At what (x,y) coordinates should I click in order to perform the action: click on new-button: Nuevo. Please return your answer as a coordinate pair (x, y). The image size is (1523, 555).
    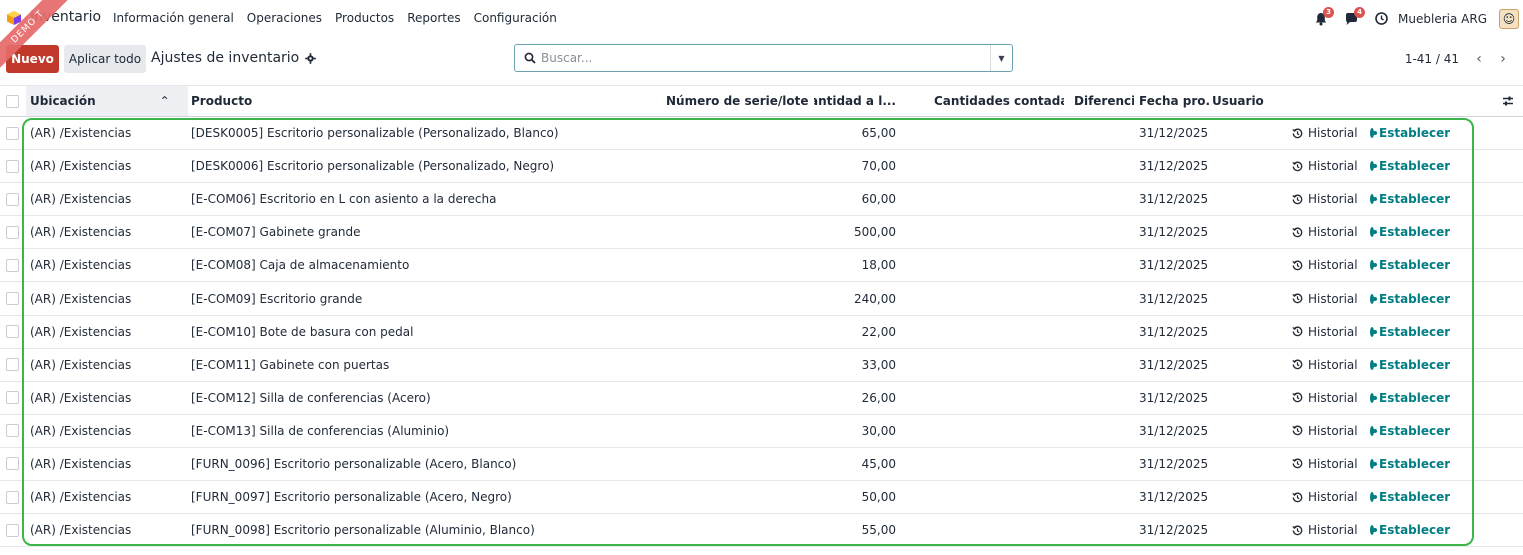
    Looking at the image, I should click on (32, 59).